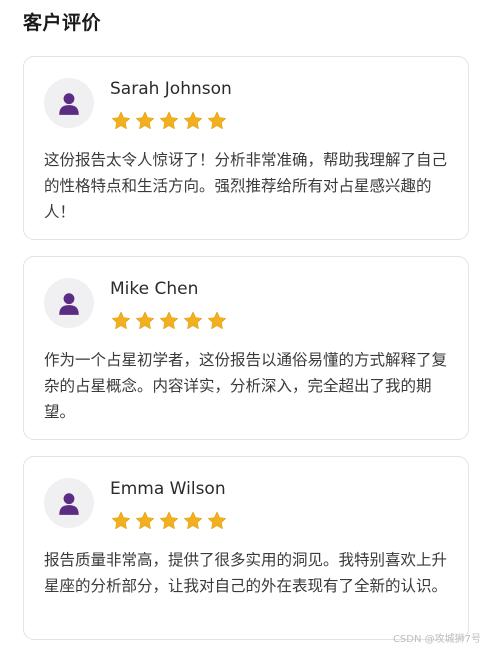 The image size is (487, 651). Describe the element at coordinates (168, 489) in the screenshot. I see `reviewer-name: Emma Wilson` at that location.